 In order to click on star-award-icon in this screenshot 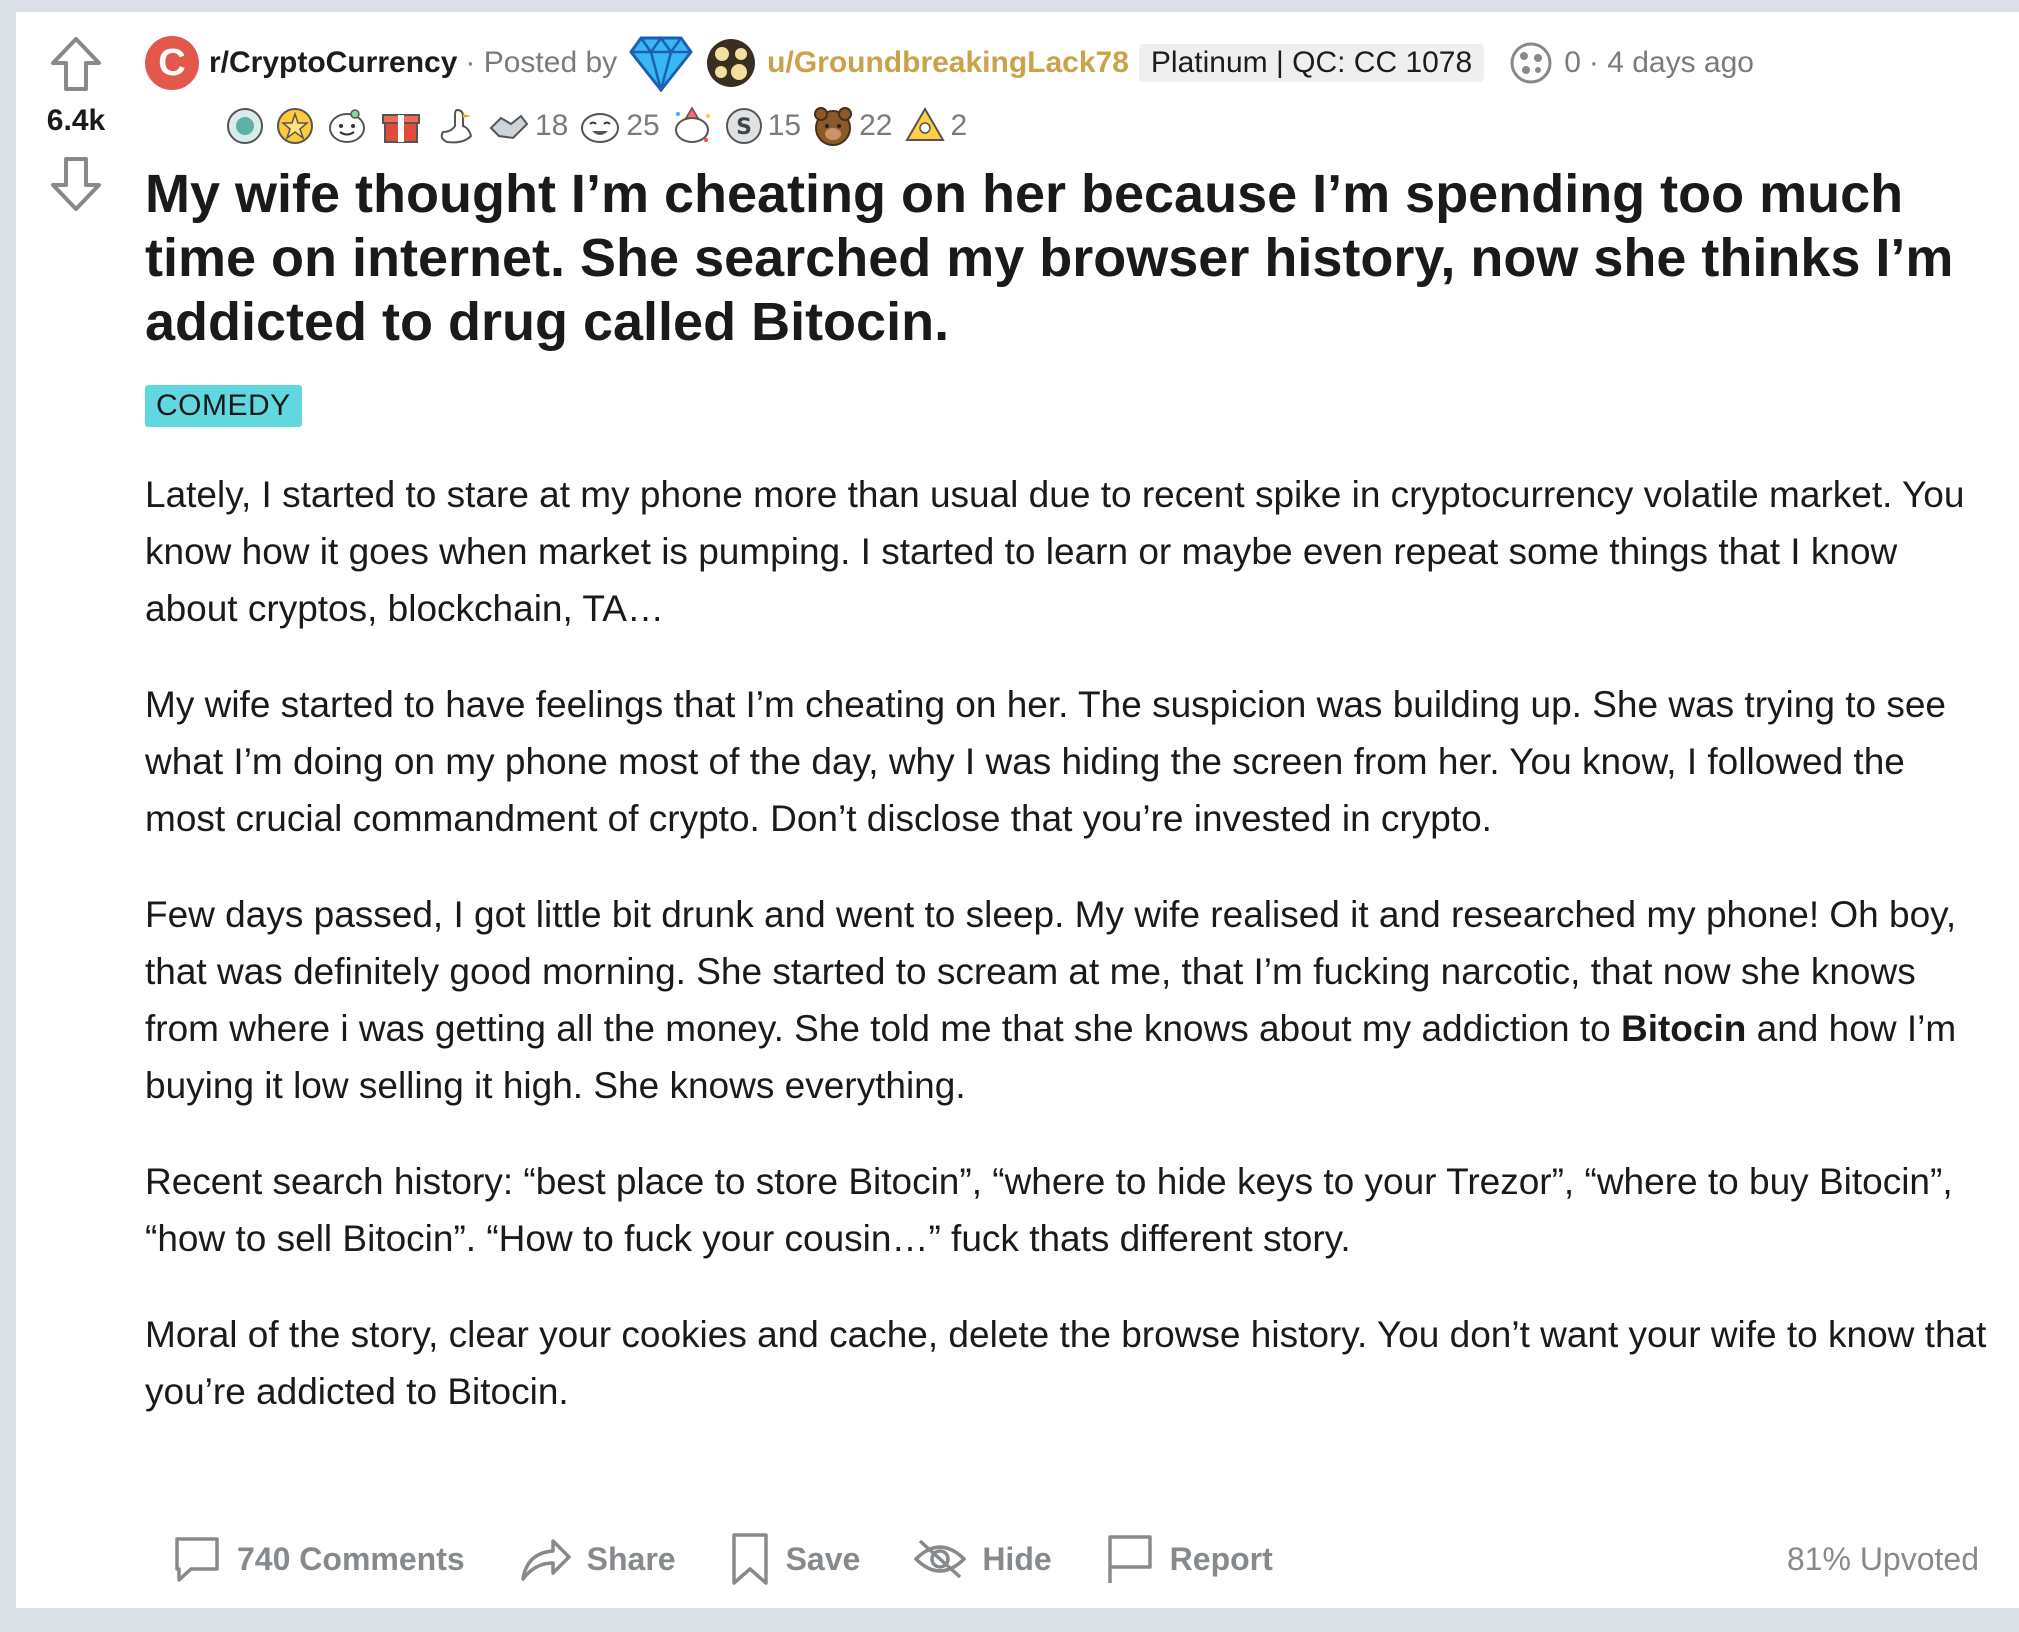, I will do `click(295, 126)`.